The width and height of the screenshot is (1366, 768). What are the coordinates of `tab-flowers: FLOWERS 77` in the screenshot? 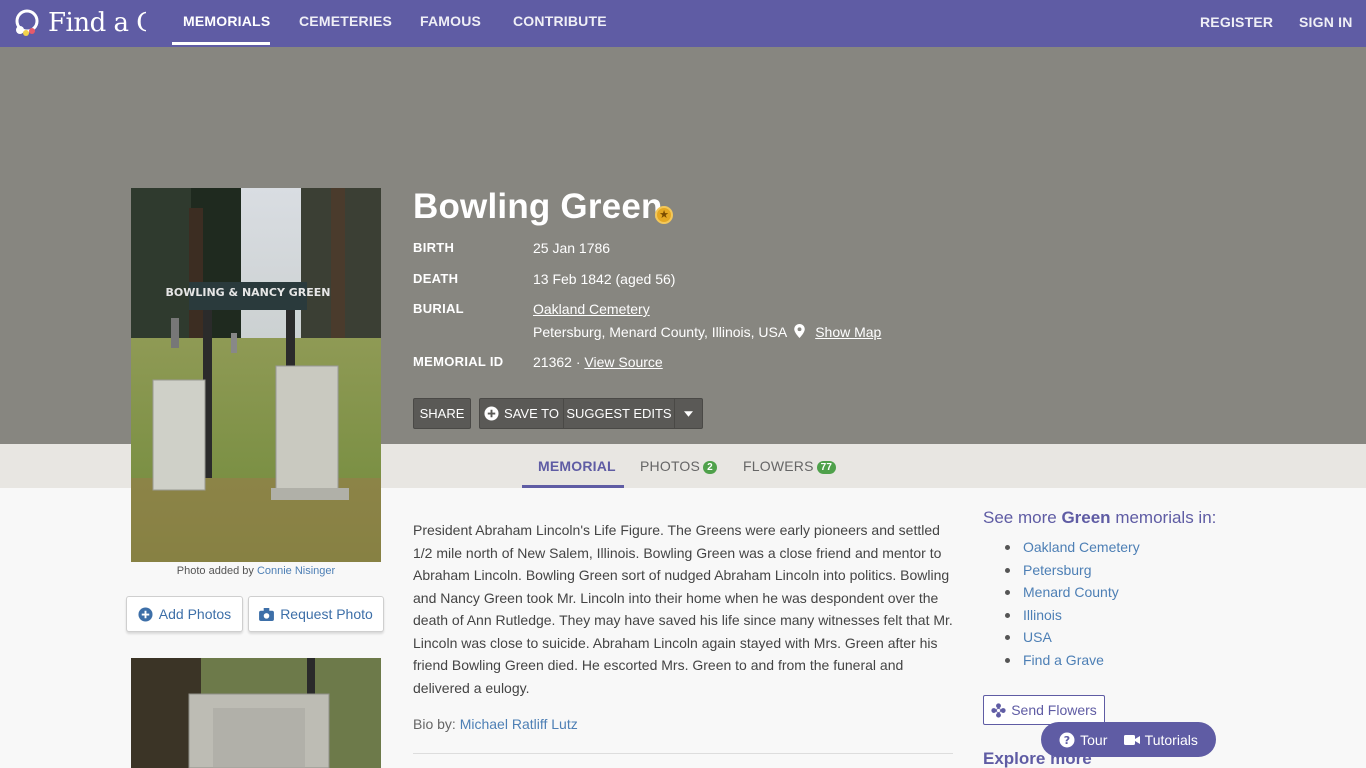 It's located at (790, 466).